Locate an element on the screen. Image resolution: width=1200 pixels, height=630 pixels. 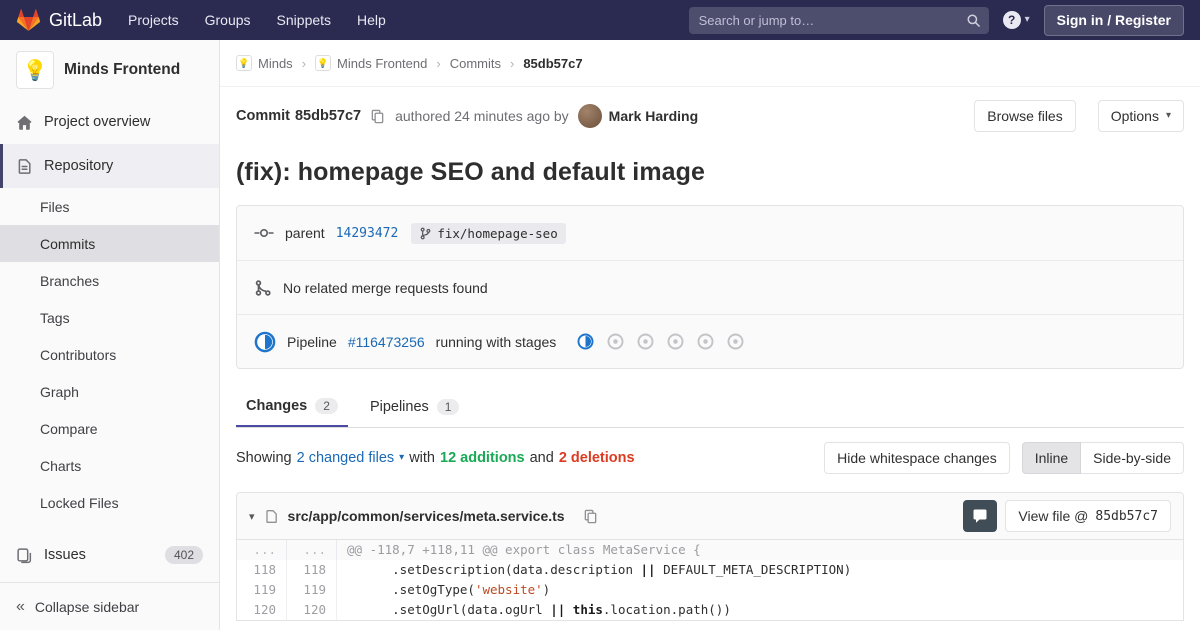
search-box is located at coordinates (838, 20).